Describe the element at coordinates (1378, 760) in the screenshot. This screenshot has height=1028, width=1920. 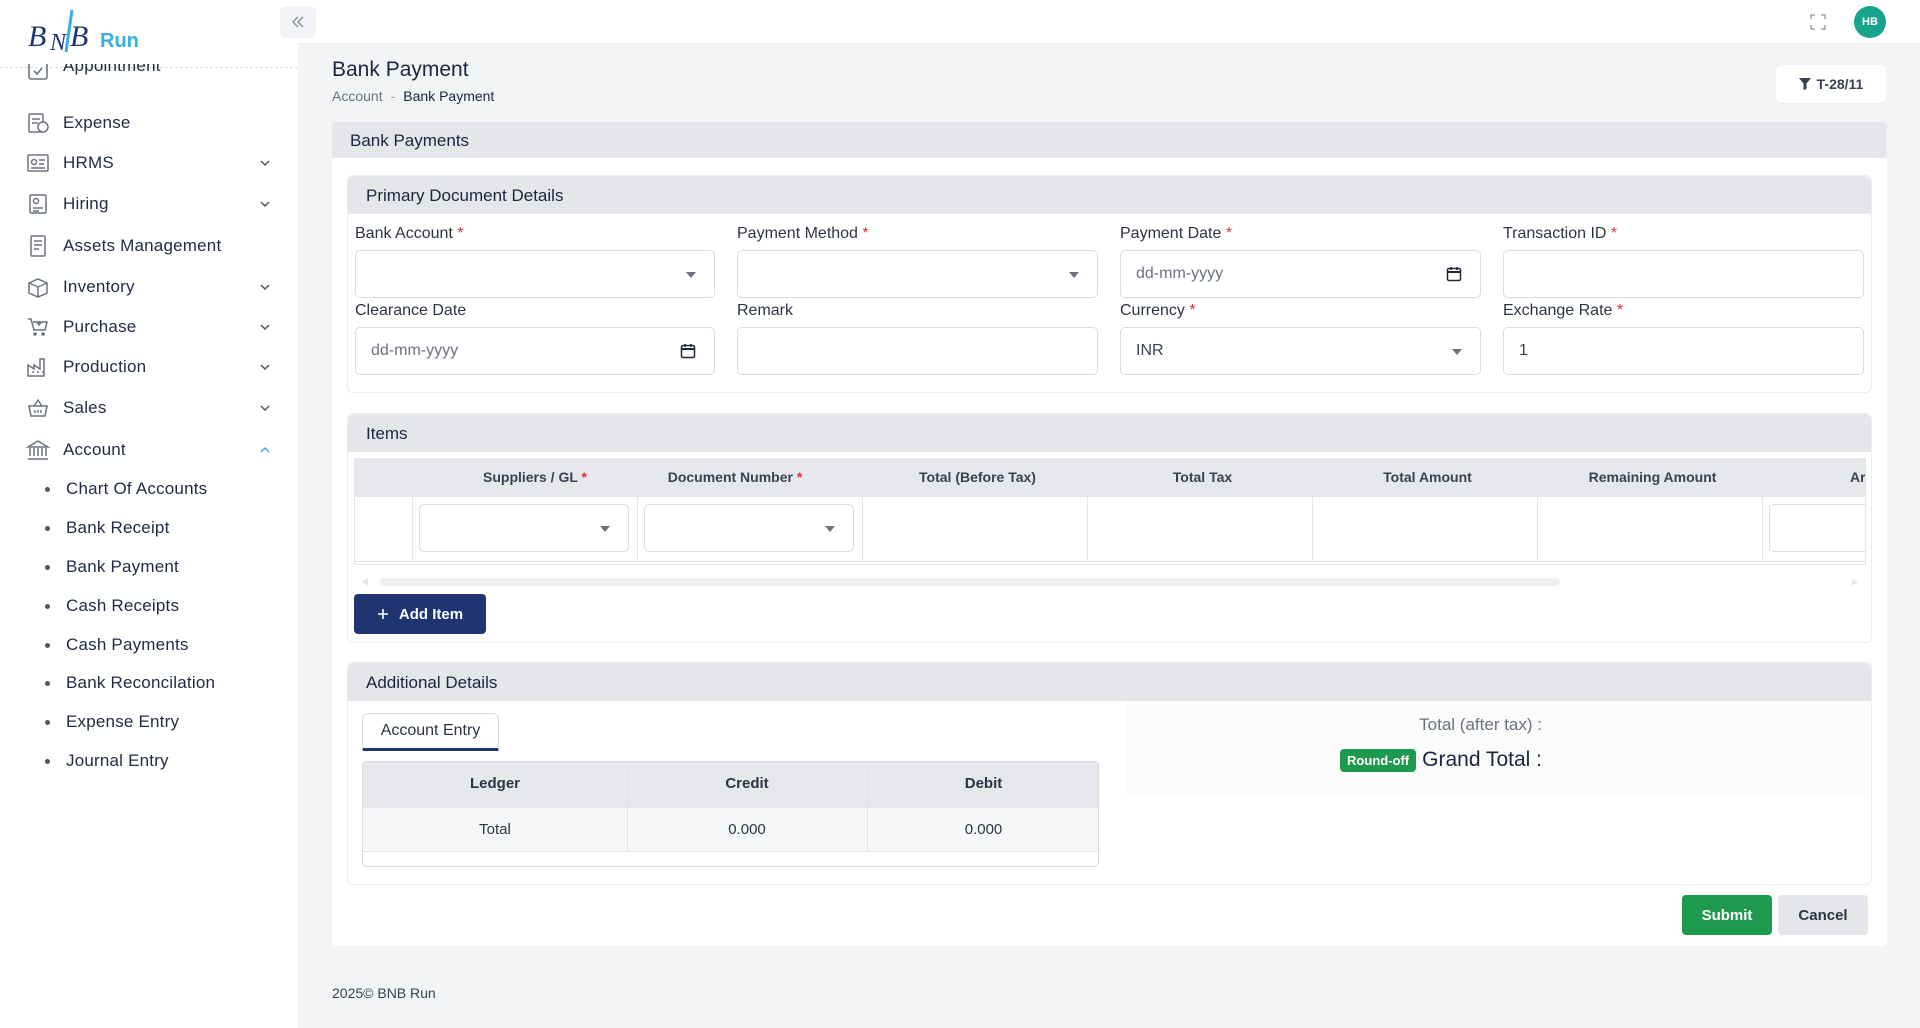
I see `round-off-badge: Round-off` at that location.